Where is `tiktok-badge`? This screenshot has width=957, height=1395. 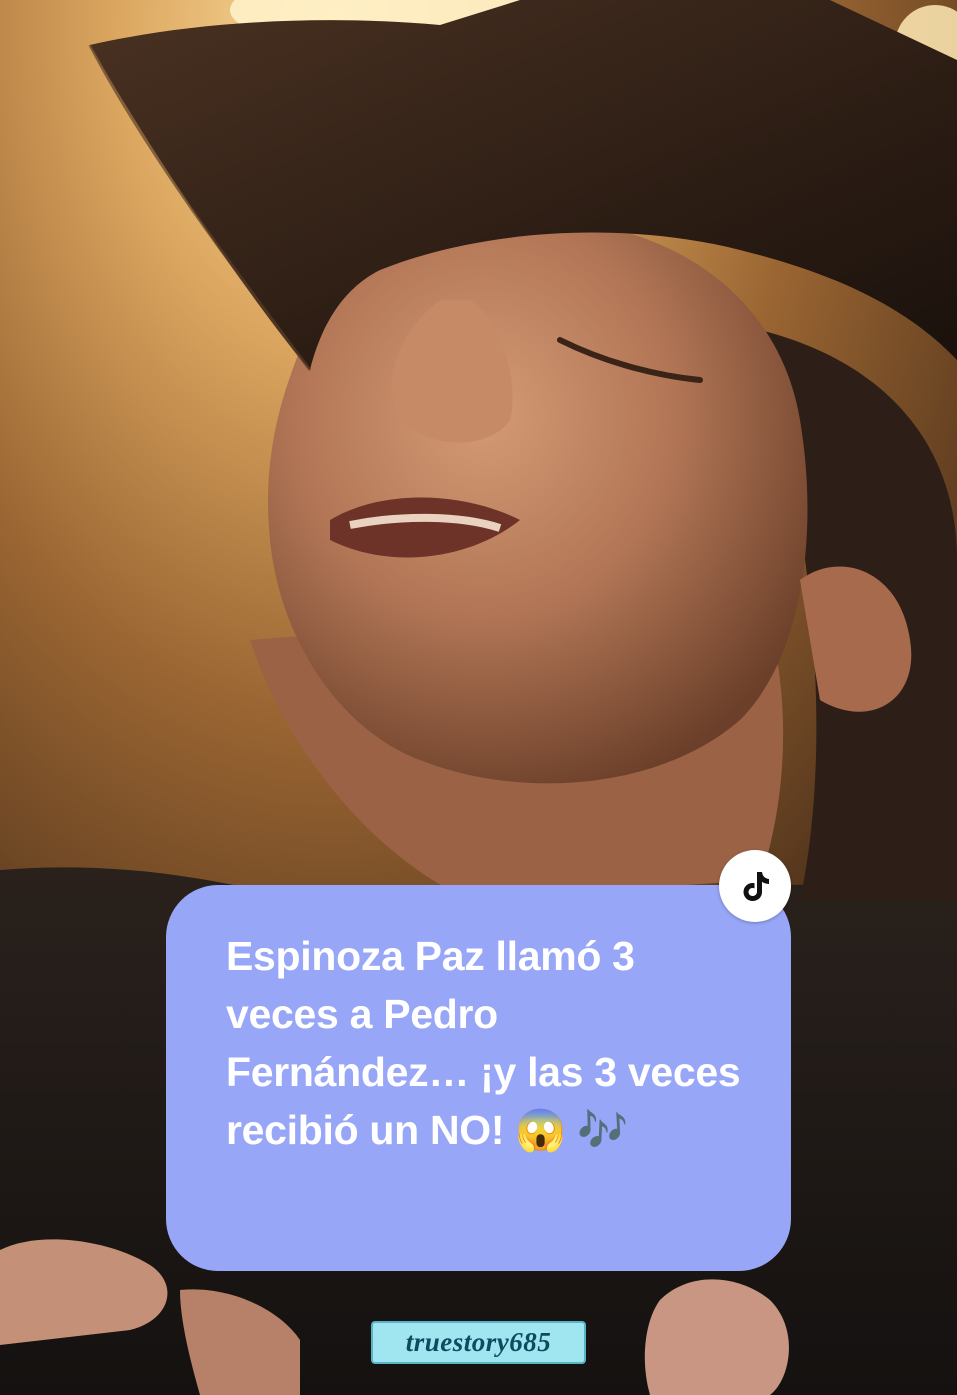 tiktok-badge is located at coordinates (755, 886).